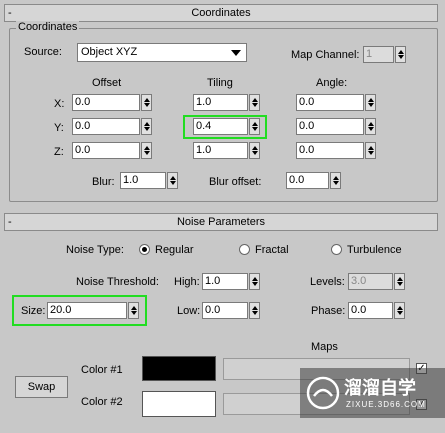 The height and width of the screenshot is (433, 445). I want to click on levels-label: Levels:, so click(327, 282).